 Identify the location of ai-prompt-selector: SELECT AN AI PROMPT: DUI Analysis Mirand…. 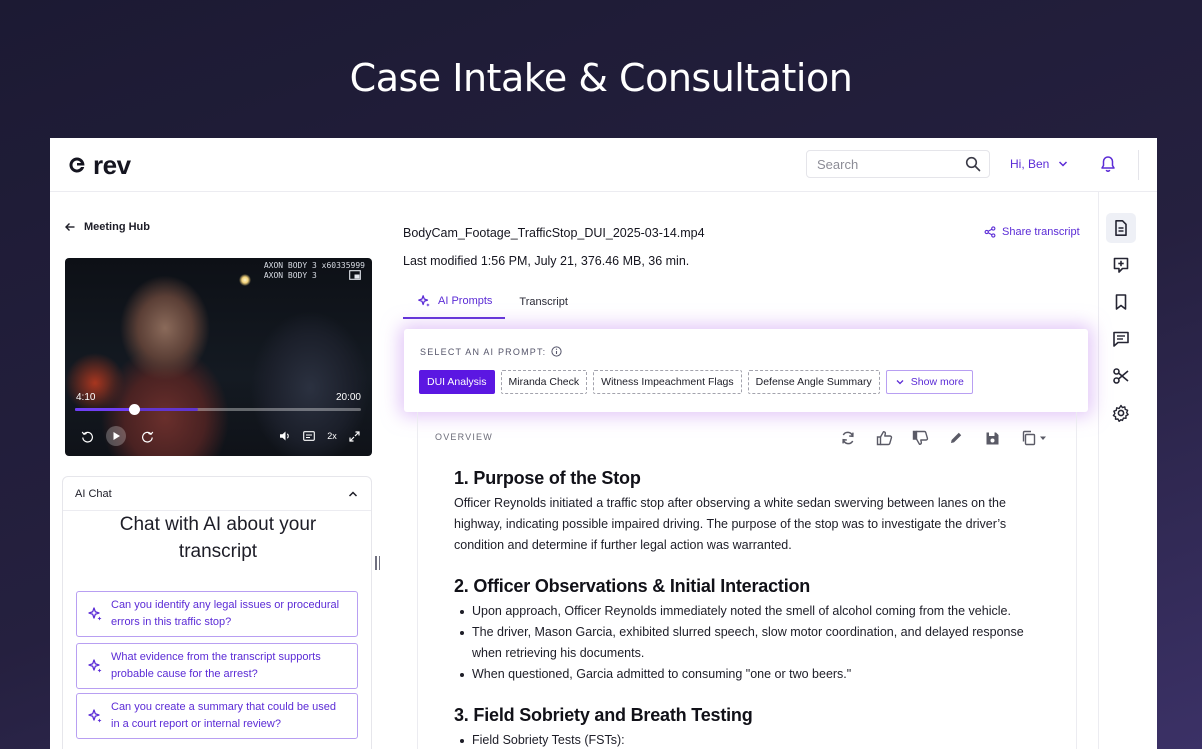
(746, 370).